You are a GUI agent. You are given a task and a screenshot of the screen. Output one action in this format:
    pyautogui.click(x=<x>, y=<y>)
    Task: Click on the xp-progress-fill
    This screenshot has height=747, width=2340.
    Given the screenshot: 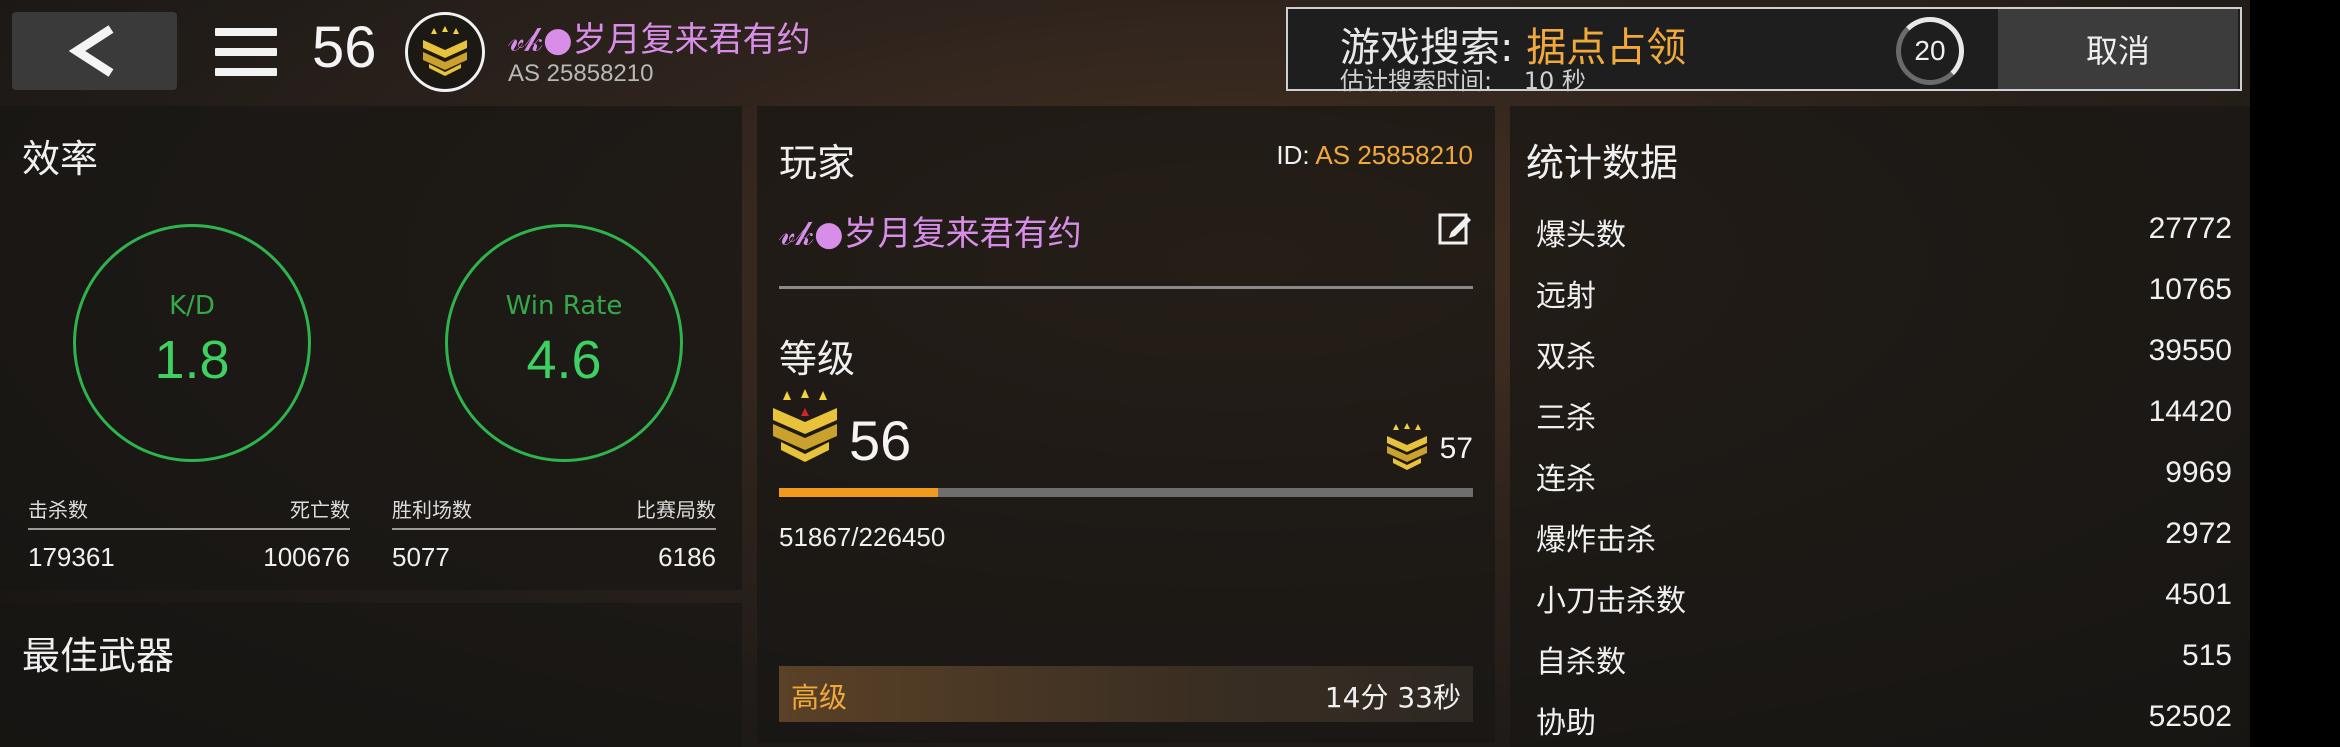 What is the action you would take?
    pyautogui.click(x=858, y=492)
    